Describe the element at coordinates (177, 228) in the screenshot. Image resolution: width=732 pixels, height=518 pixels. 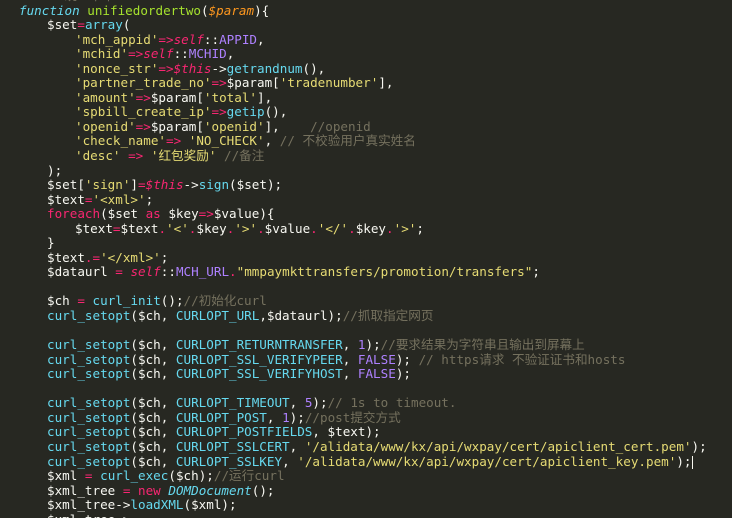
I see `code-token: '<'` at that location.